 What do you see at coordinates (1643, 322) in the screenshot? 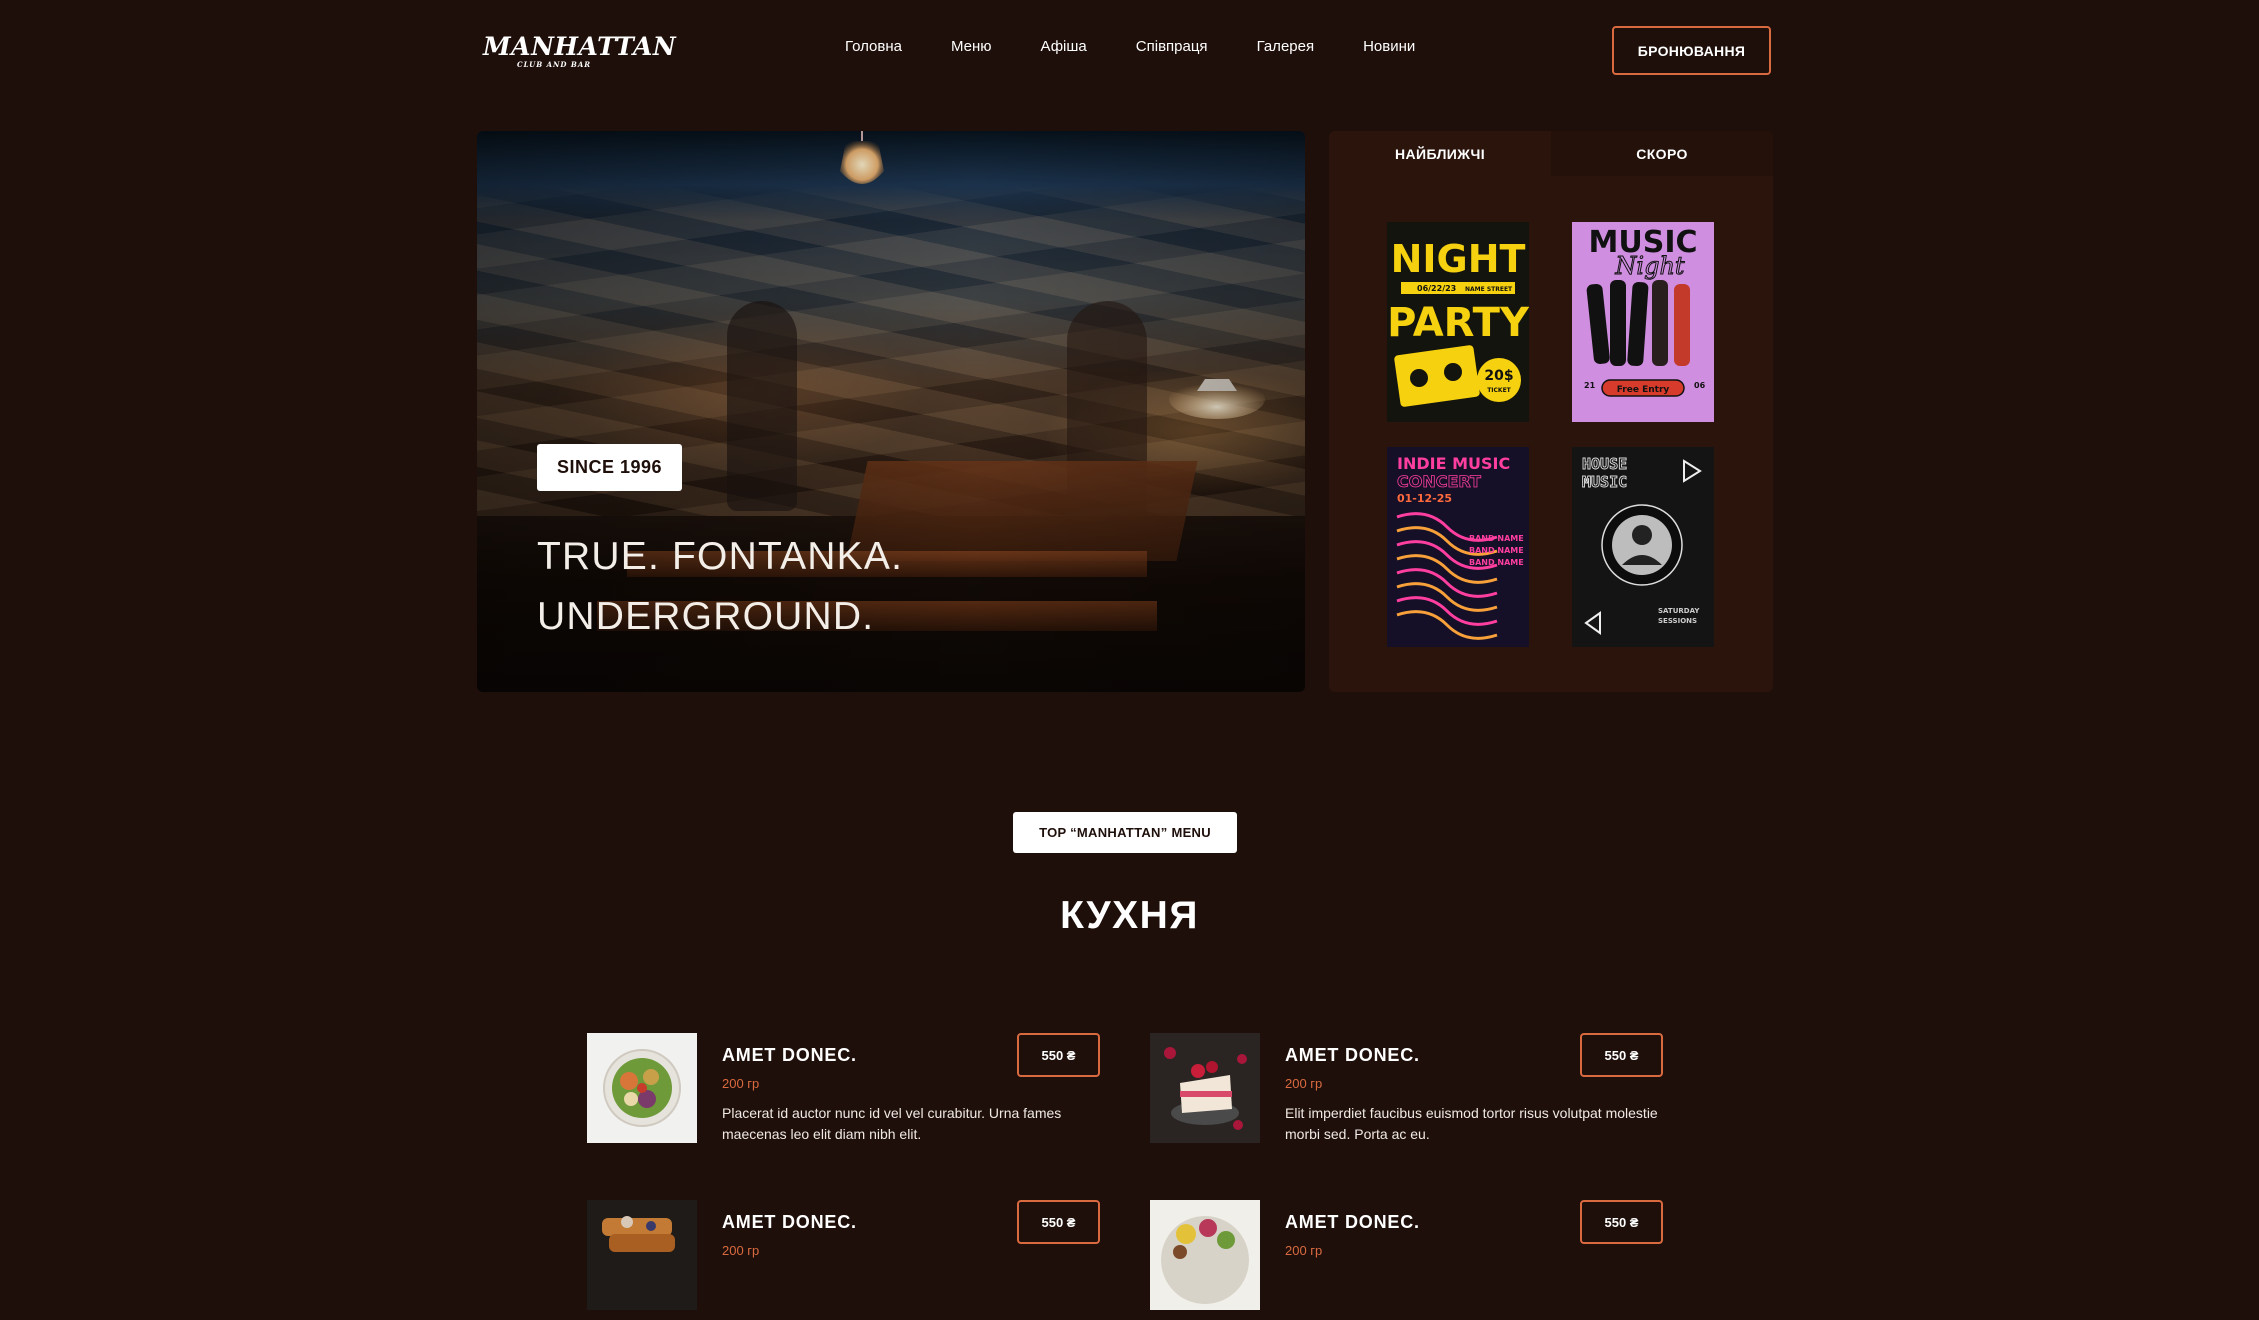
I see `event-poster-music-night: MUSIC Night Free Entry 21 06` at bounding box center [1643, 322].